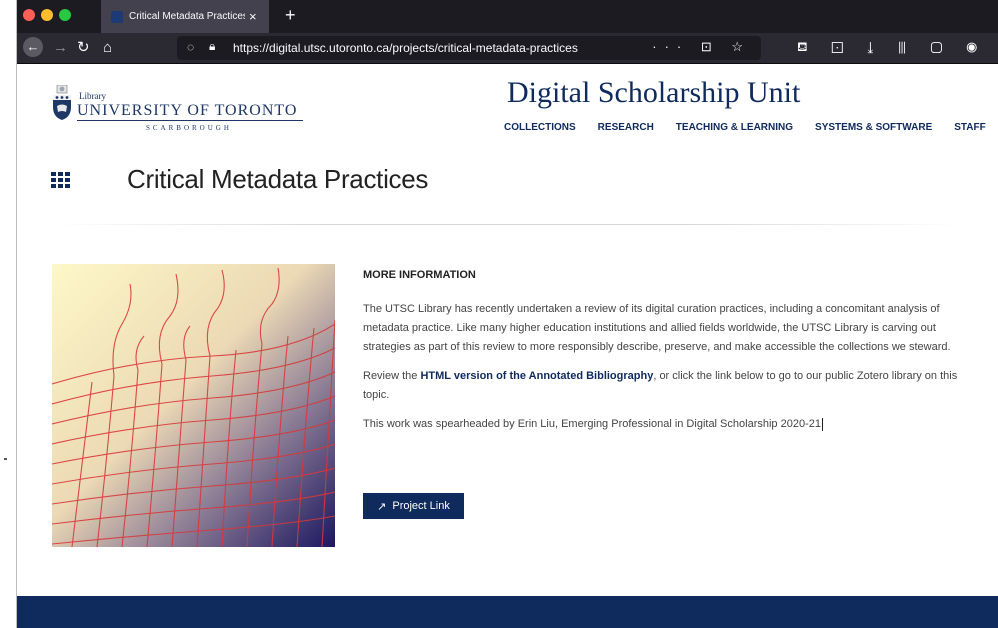 This screenshot has width=998, height=628. What do you see at coordinates (107, 48) in the screenshot?
I see `home-icon: ⌂` at bounding box center [107, 48].